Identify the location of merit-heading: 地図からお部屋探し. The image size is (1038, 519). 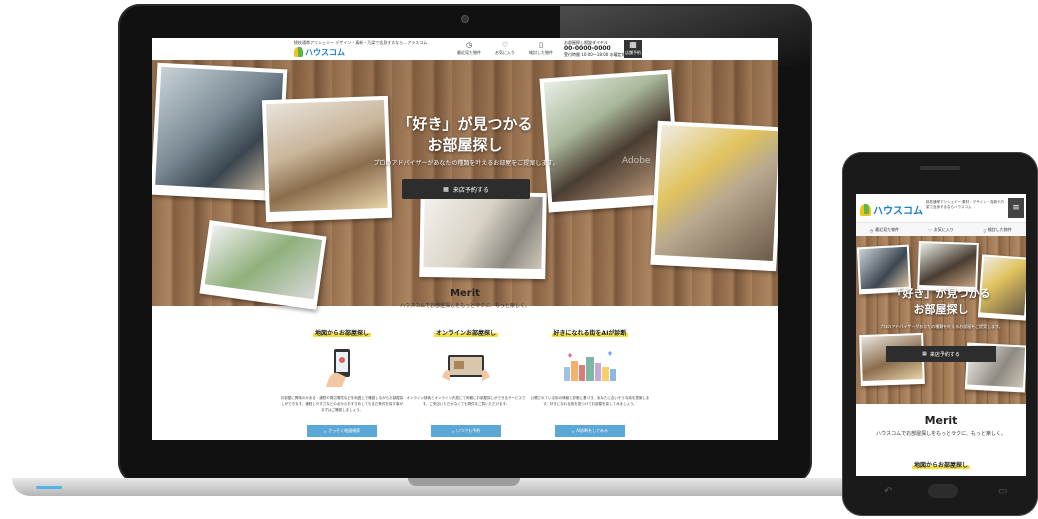
(341, 332).